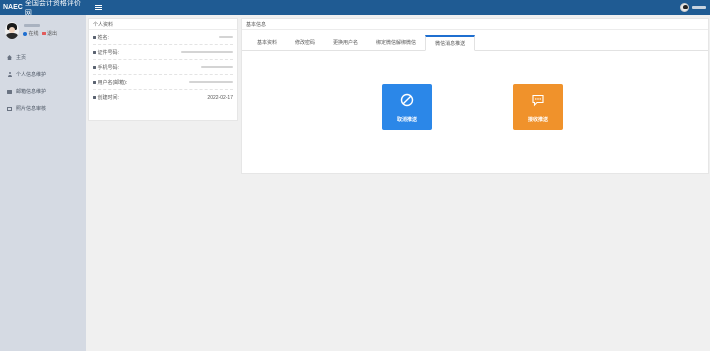 The width and height of the screenshot is (710, 351). Describe the element at coordinates (21, 58) in the screenshot. I see `sidebar-item-label: 主页` at that location.